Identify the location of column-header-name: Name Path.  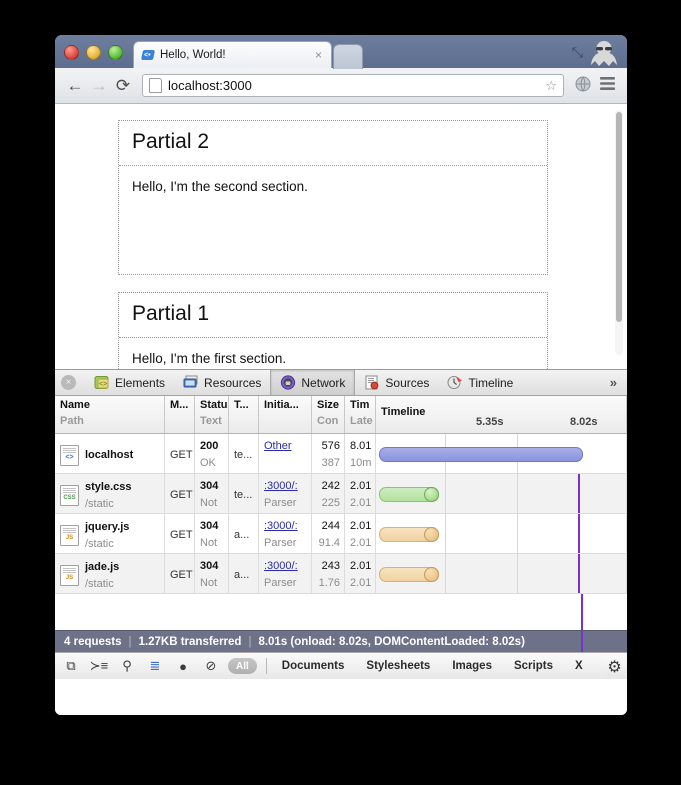
(110, 414).